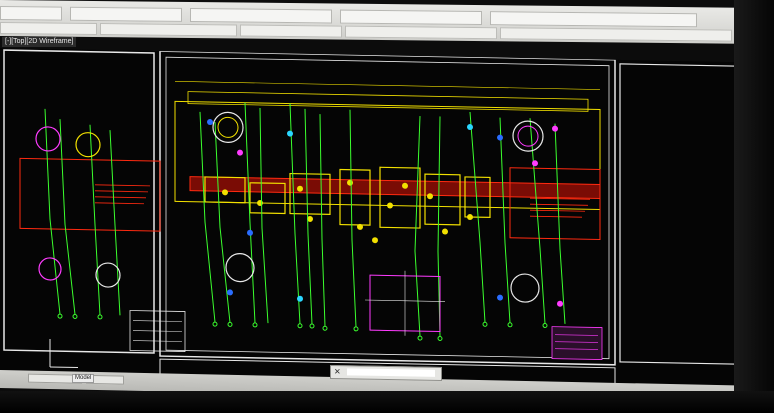 The width and height of the screenshot is (774, 413). I want to click on left-red-block, so click(90, 194).